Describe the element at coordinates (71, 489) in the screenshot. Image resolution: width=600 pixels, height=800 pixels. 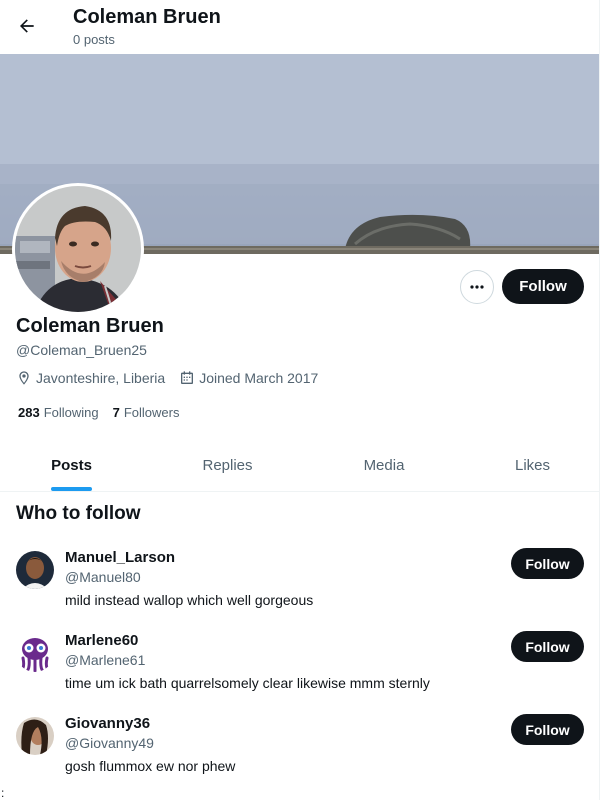
I see `active-tab-indicator` at that location.